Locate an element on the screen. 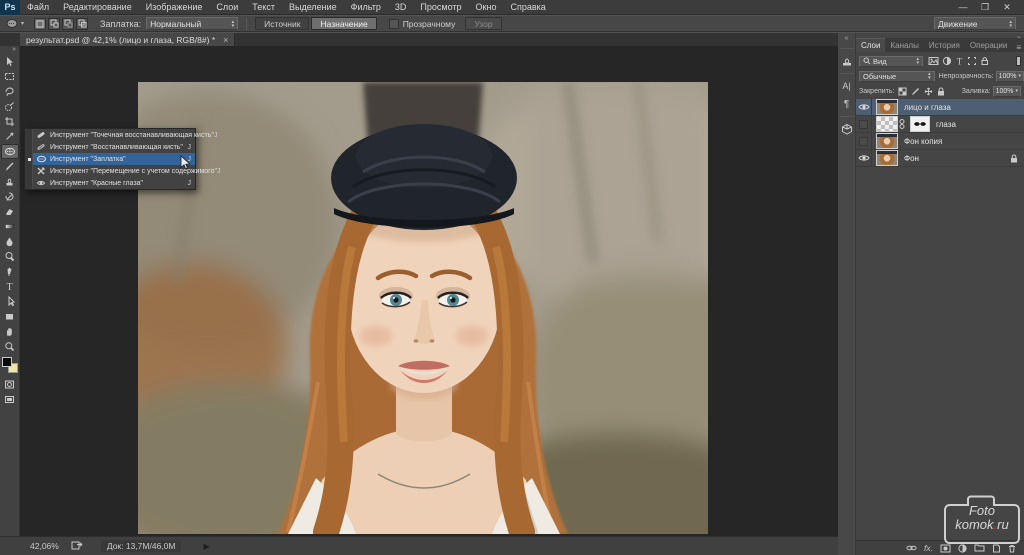 This screenshot has height=555, width=1024. menu-select: Выделение is located at coordinates (313, 7).